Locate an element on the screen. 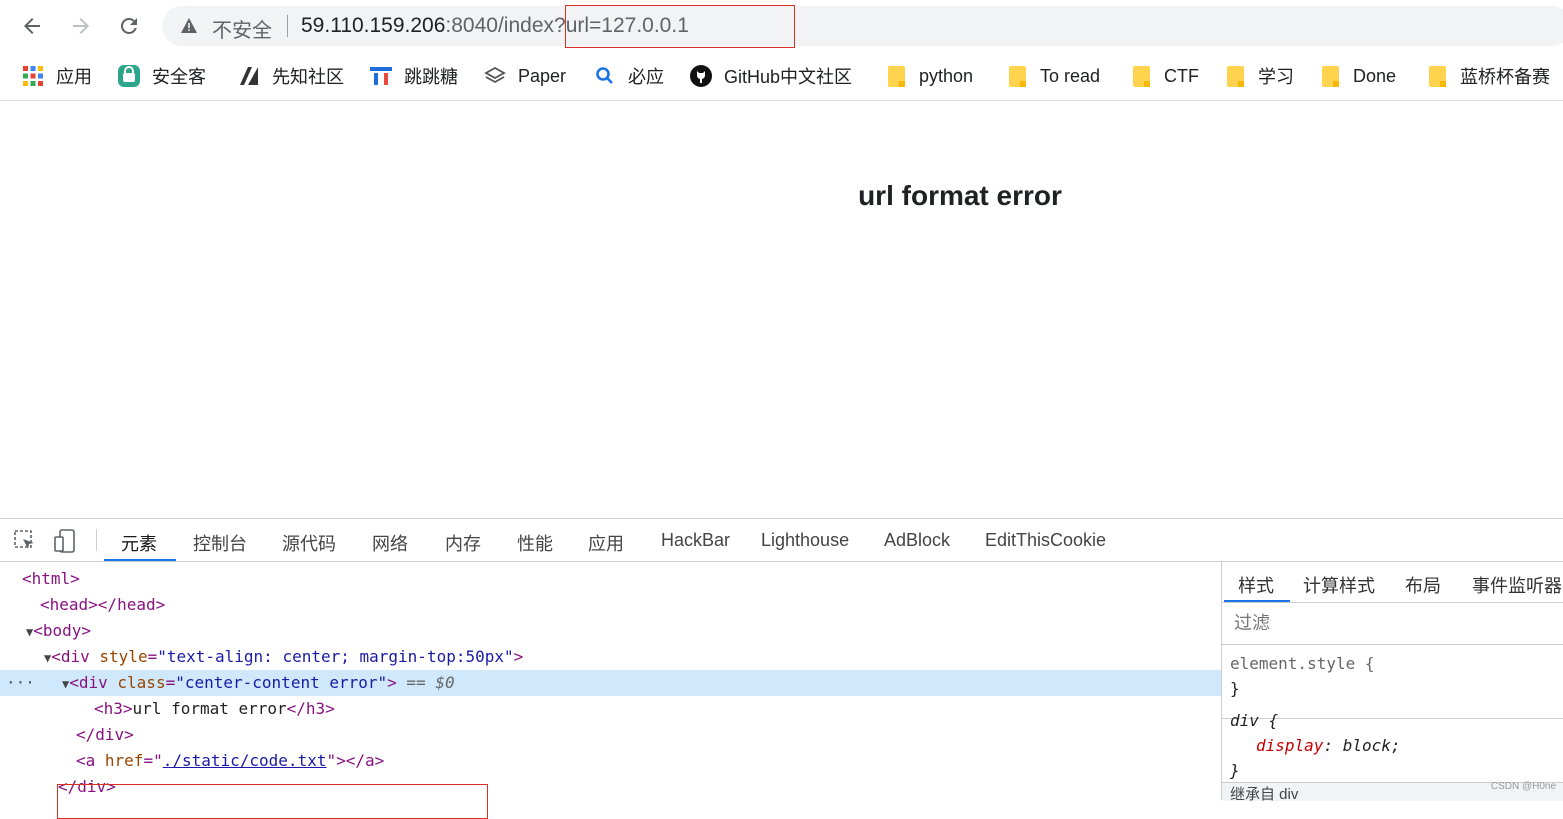 The height and width of the screenshot is (819, 1563). anchor-highlight-box is located at coordinates (272, 801).